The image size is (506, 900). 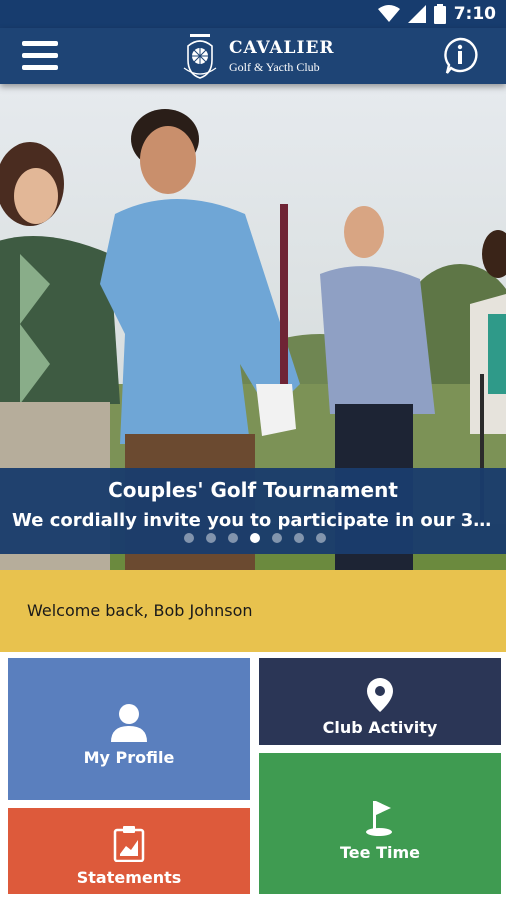 I want to click on club-activity-tile: Club Activity, so click(x=380, y=701).